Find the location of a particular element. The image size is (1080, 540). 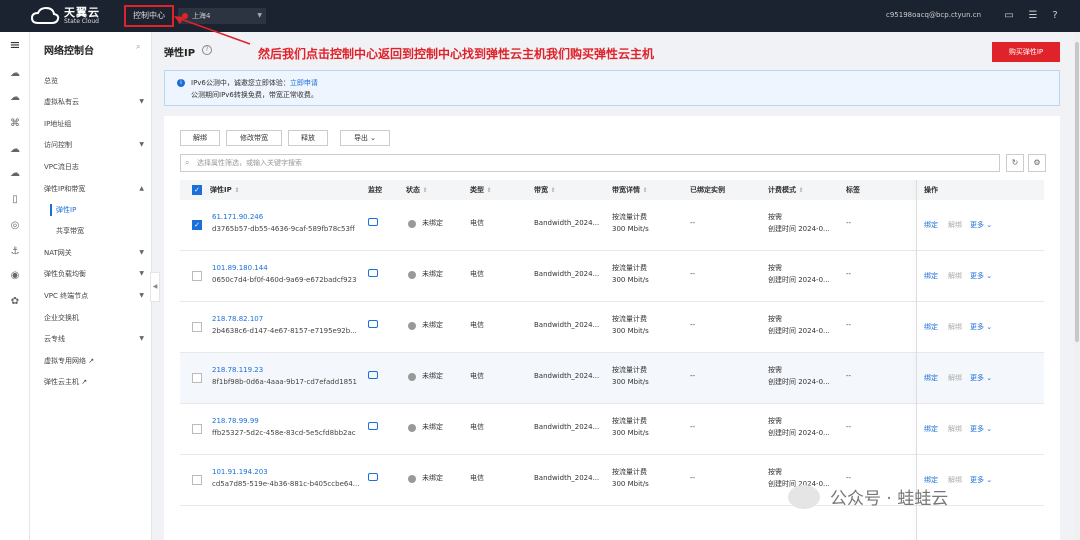

sidebar-item-flow-log: VPC流日志 is located at coordinates (94, 167).